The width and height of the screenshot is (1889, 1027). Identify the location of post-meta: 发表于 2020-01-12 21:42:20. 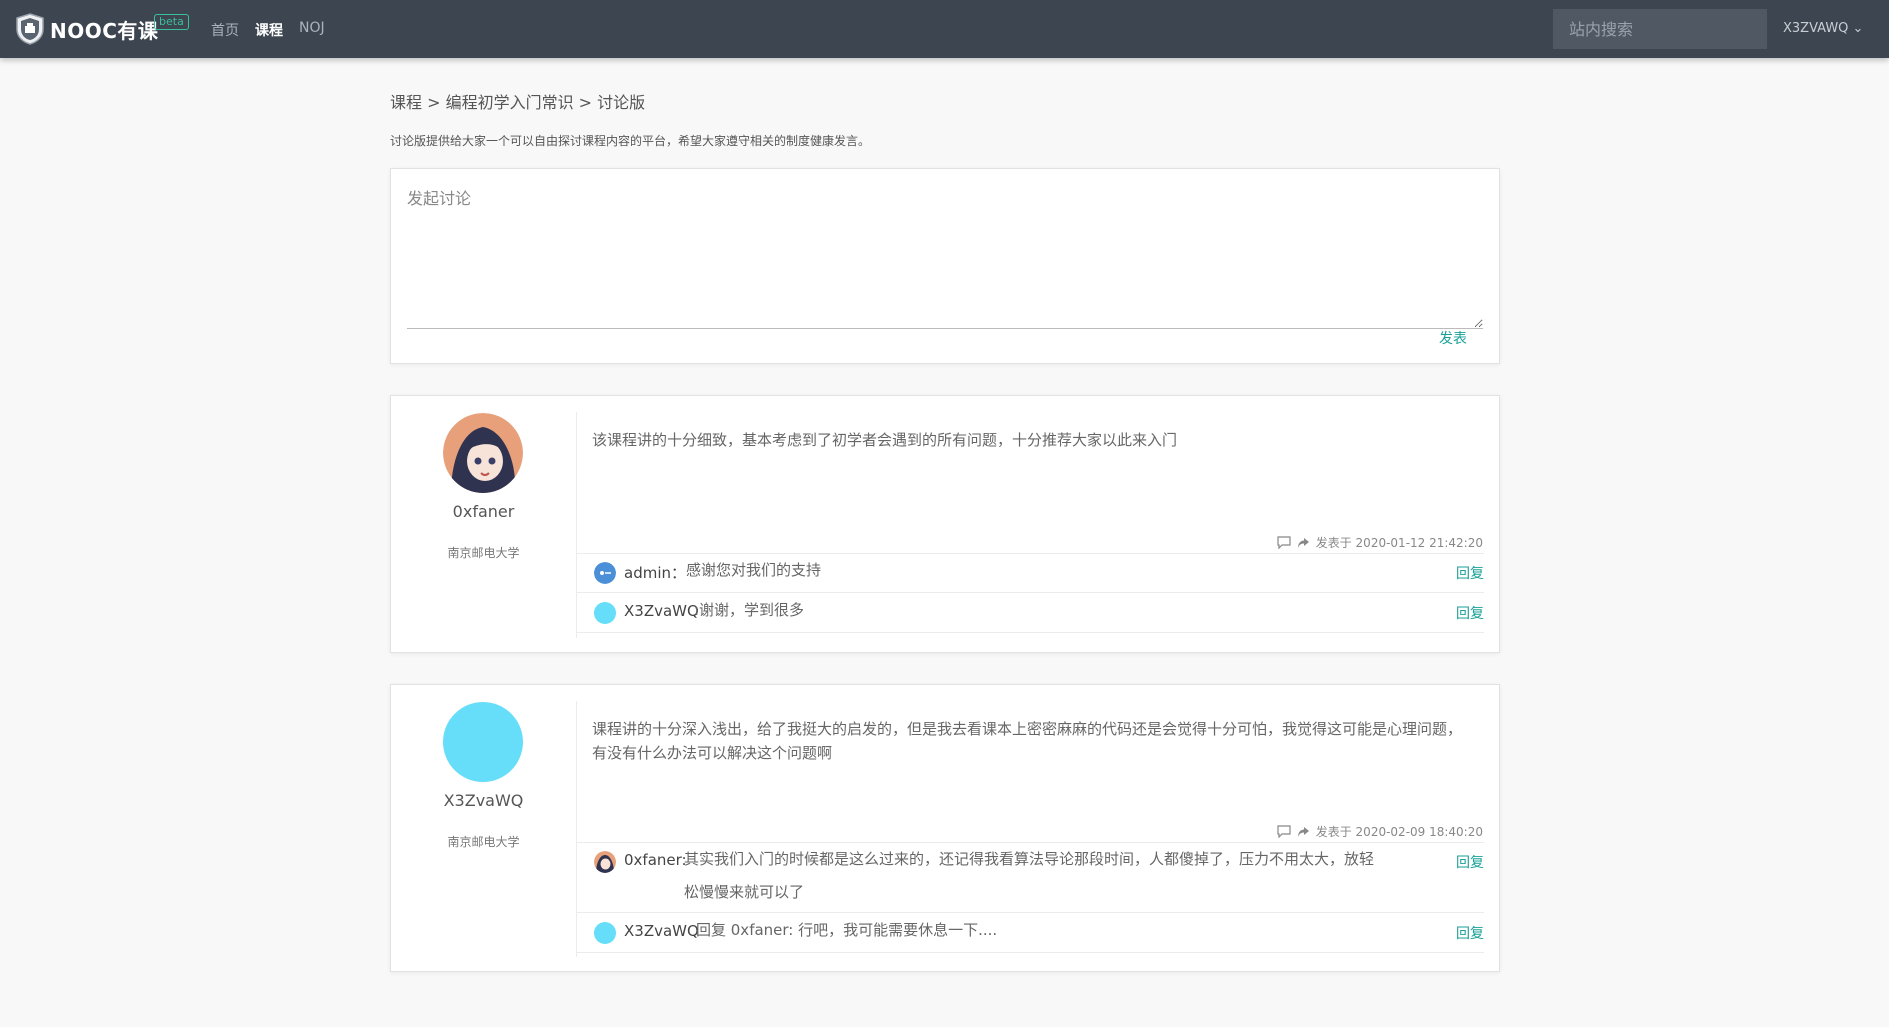
(1380, 542).